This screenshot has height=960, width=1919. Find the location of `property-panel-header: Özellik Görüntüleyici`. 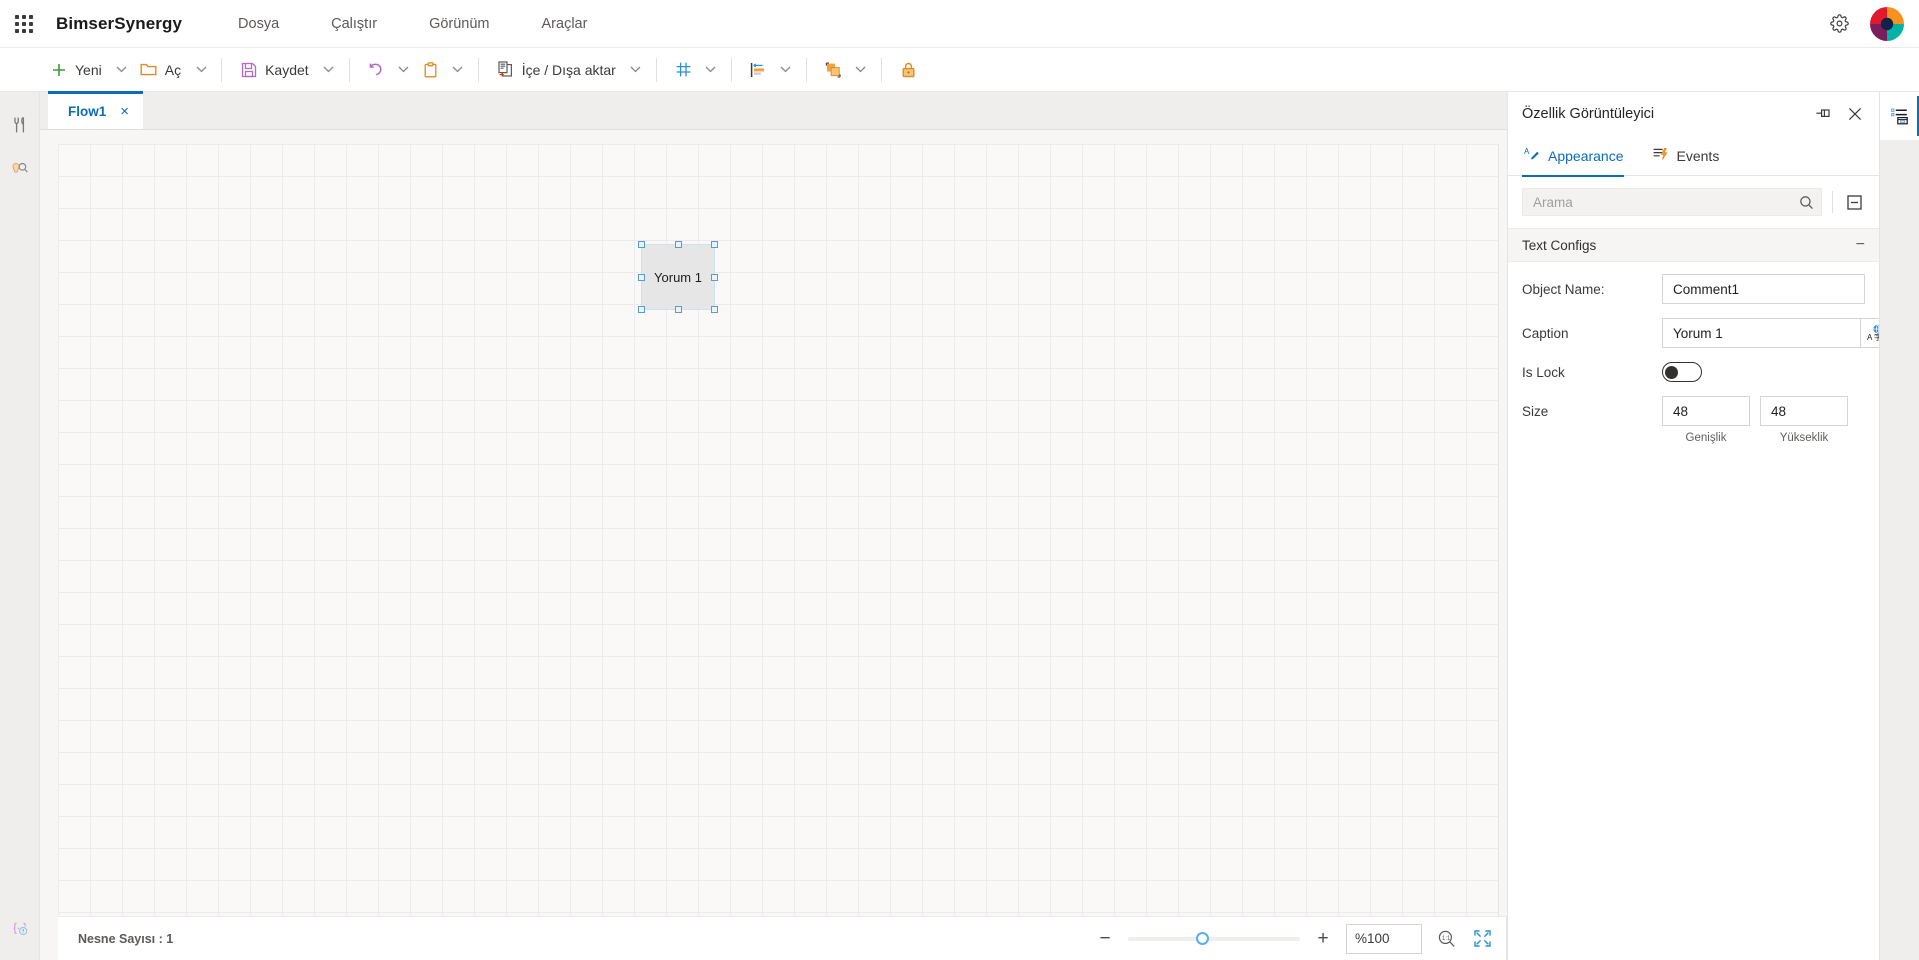

property-panel-header: Özellik Görüntüleyici is located at coordinates (1693, 114).